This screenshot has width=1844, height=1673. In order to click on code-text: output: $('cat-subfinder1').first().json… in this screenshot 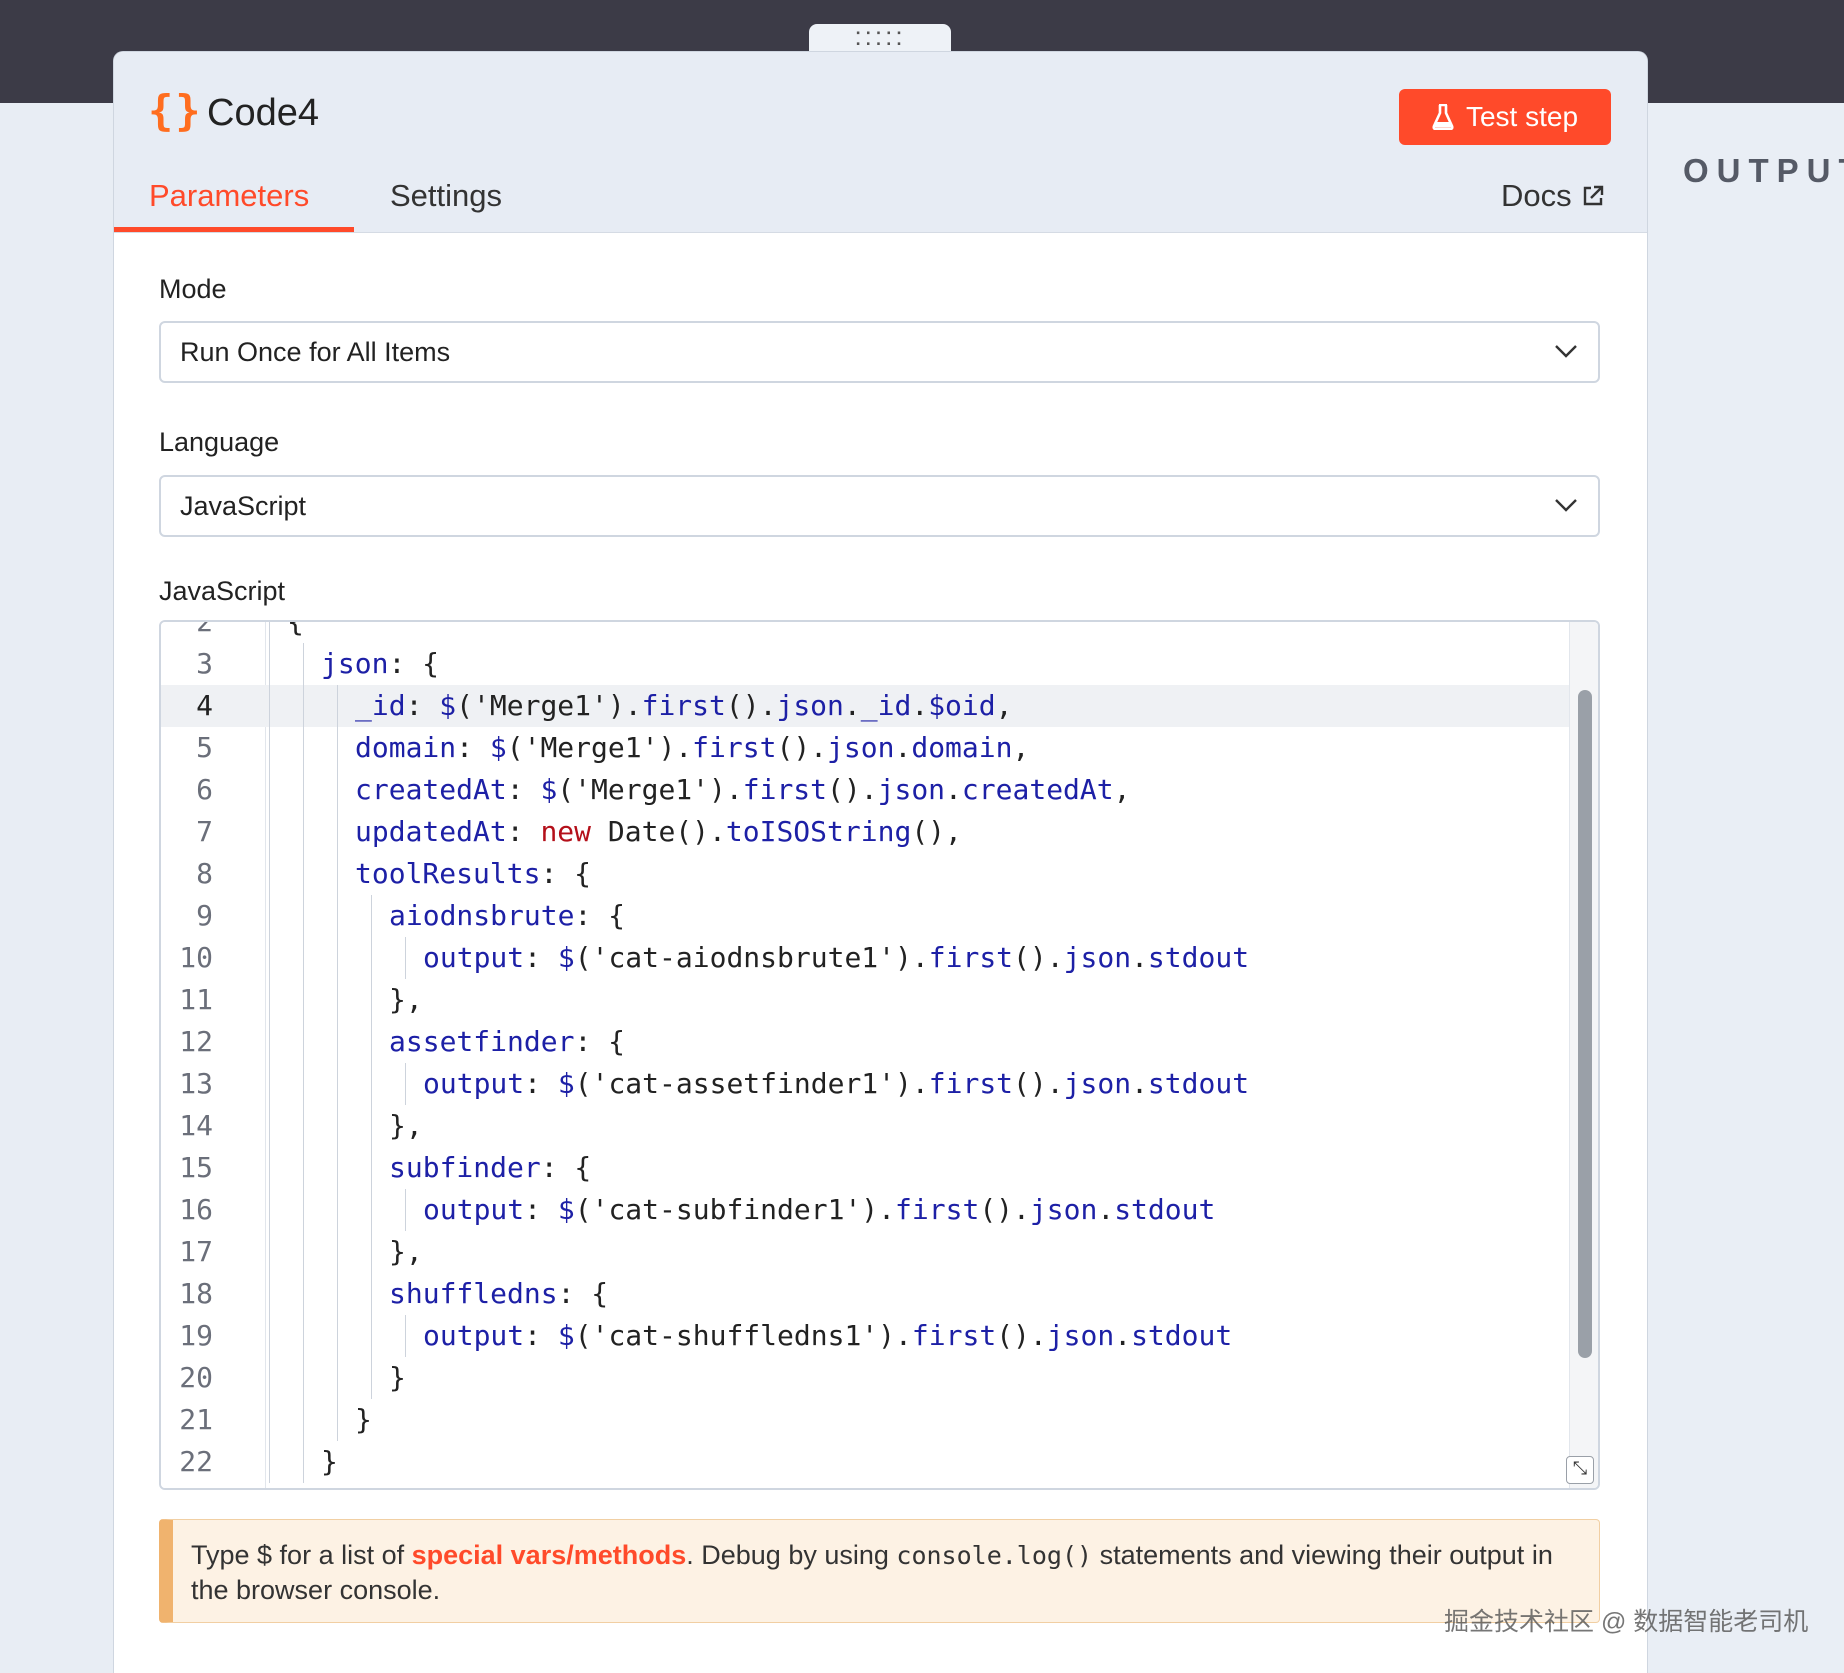, I will do `click(819, 1210)`.